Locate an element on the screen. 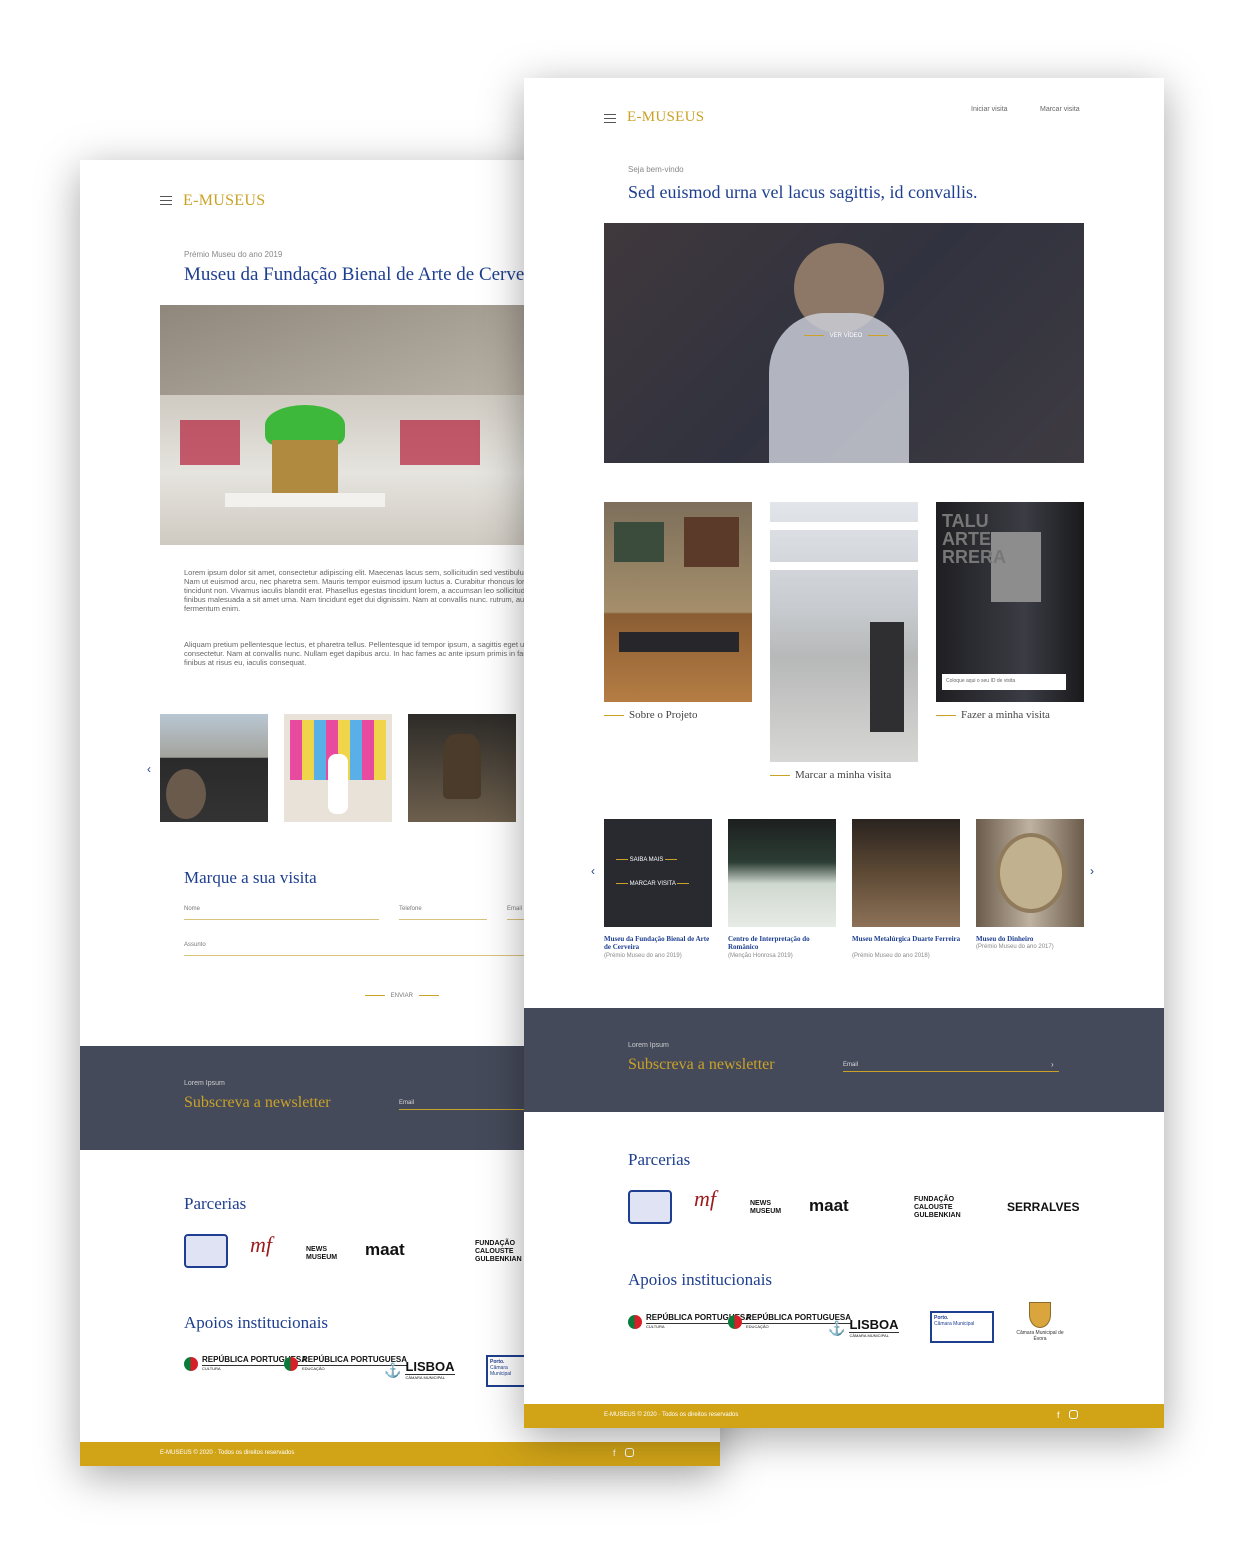 The height and width of the screenshot is (1566, 1240). museum-card-award: (Menção Honrosa 2019) is located at coordinates (760, 956).